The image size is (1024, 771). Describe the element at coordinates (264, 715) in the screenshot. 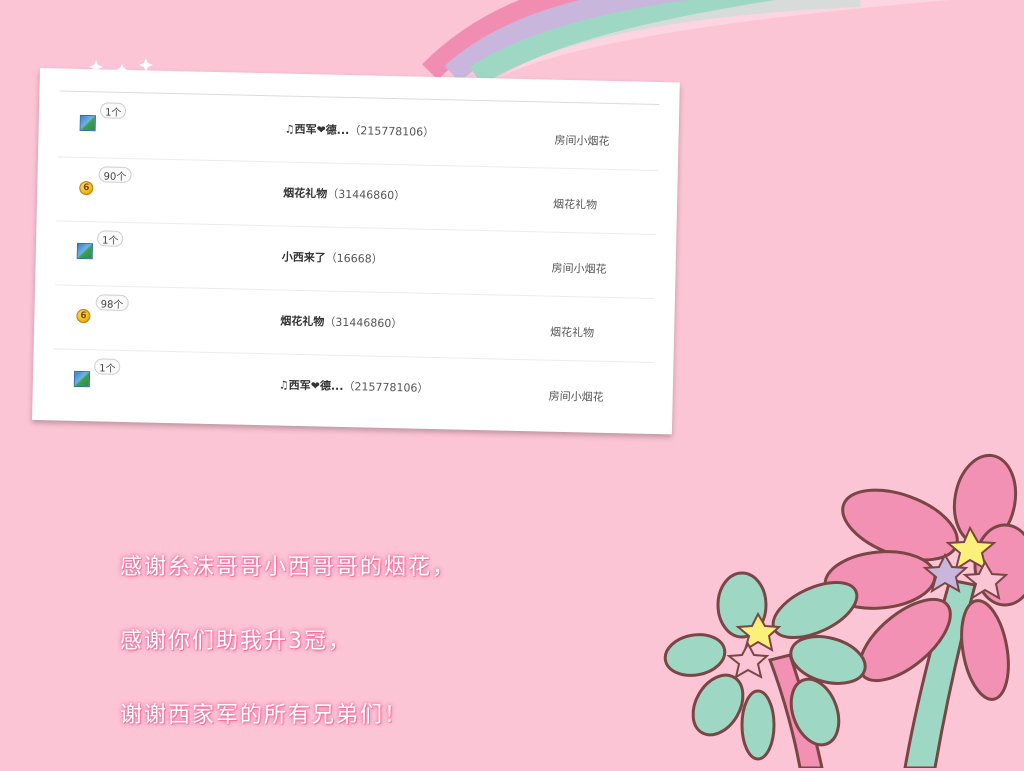

I see `message-line: 谢谢西家军的所有兄弟们！` at that location.